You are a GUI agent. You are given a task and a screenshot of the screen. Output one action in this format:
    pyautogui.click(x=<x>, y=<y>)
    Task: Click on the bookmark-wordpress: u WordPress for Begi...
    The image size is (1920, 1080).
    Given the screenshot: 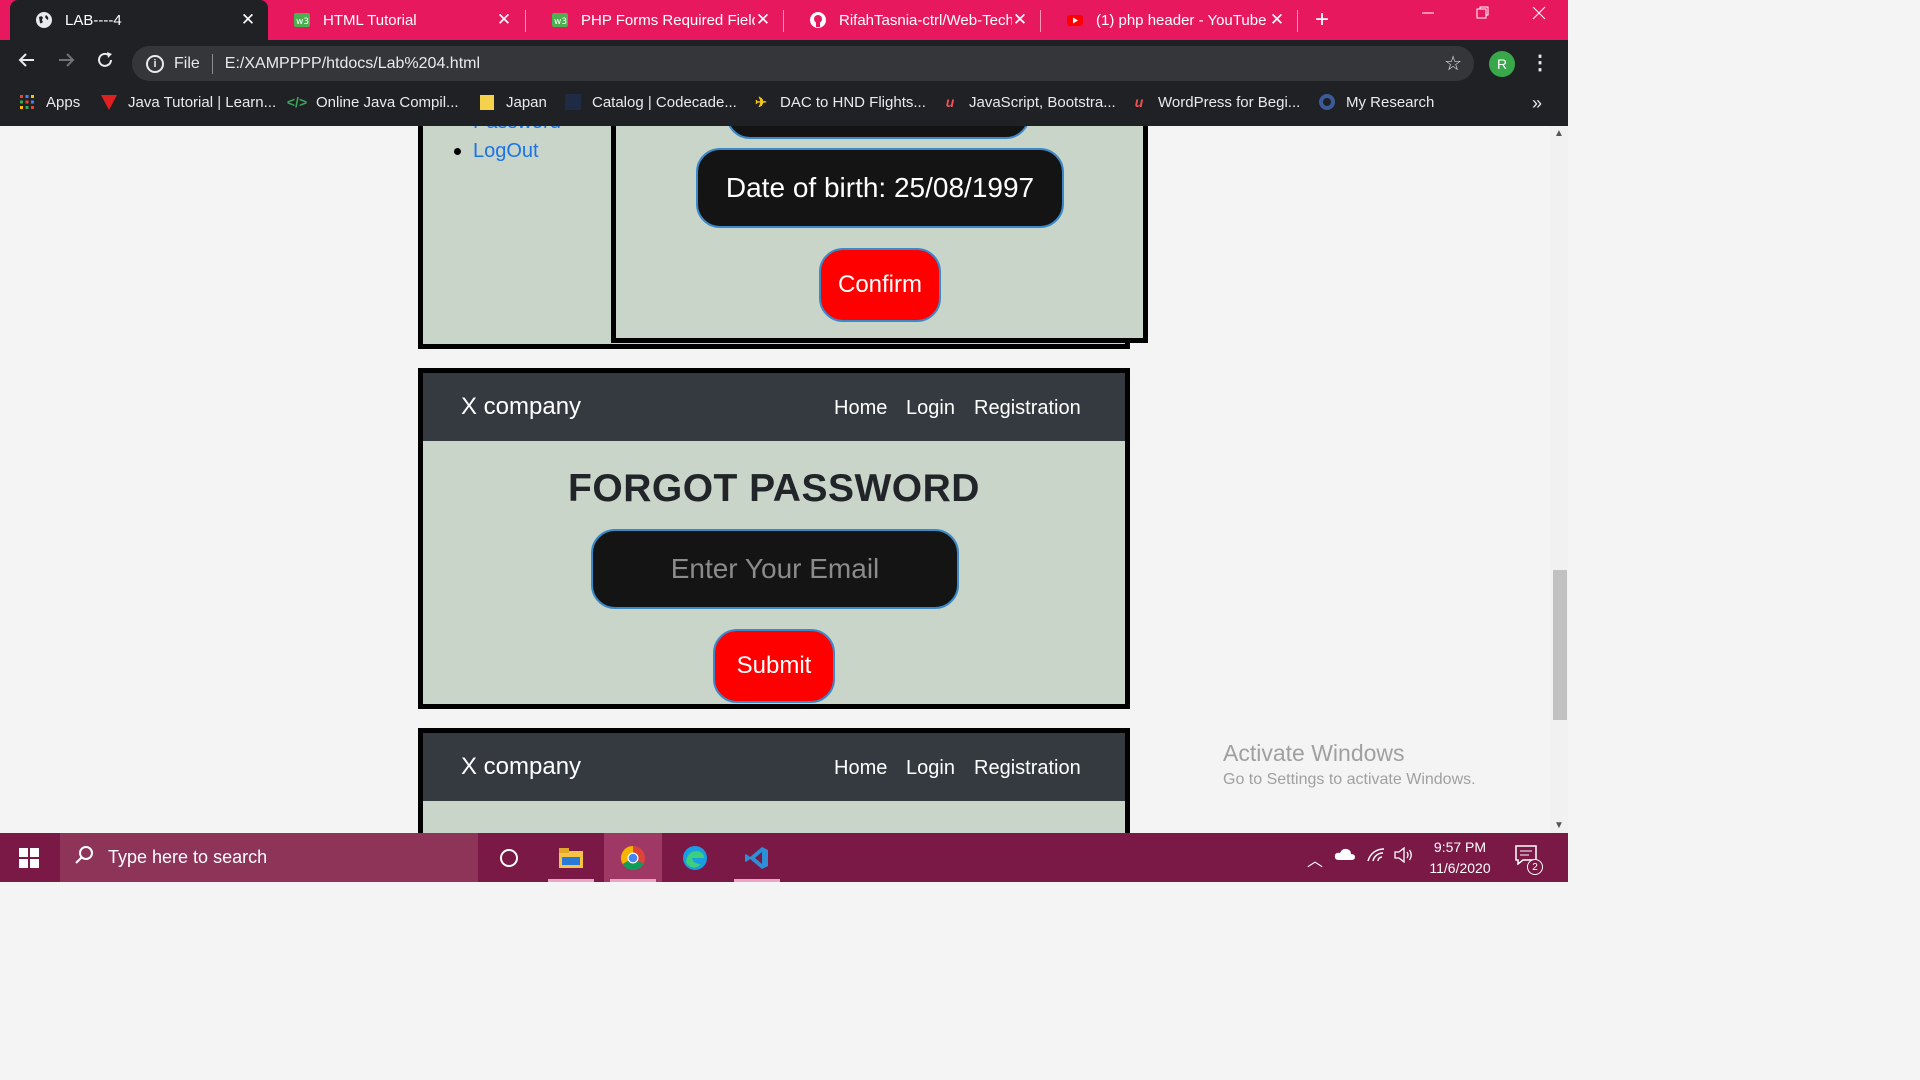 What is the action you would take?
    pyautogui.click(x=1215, y=102)
    